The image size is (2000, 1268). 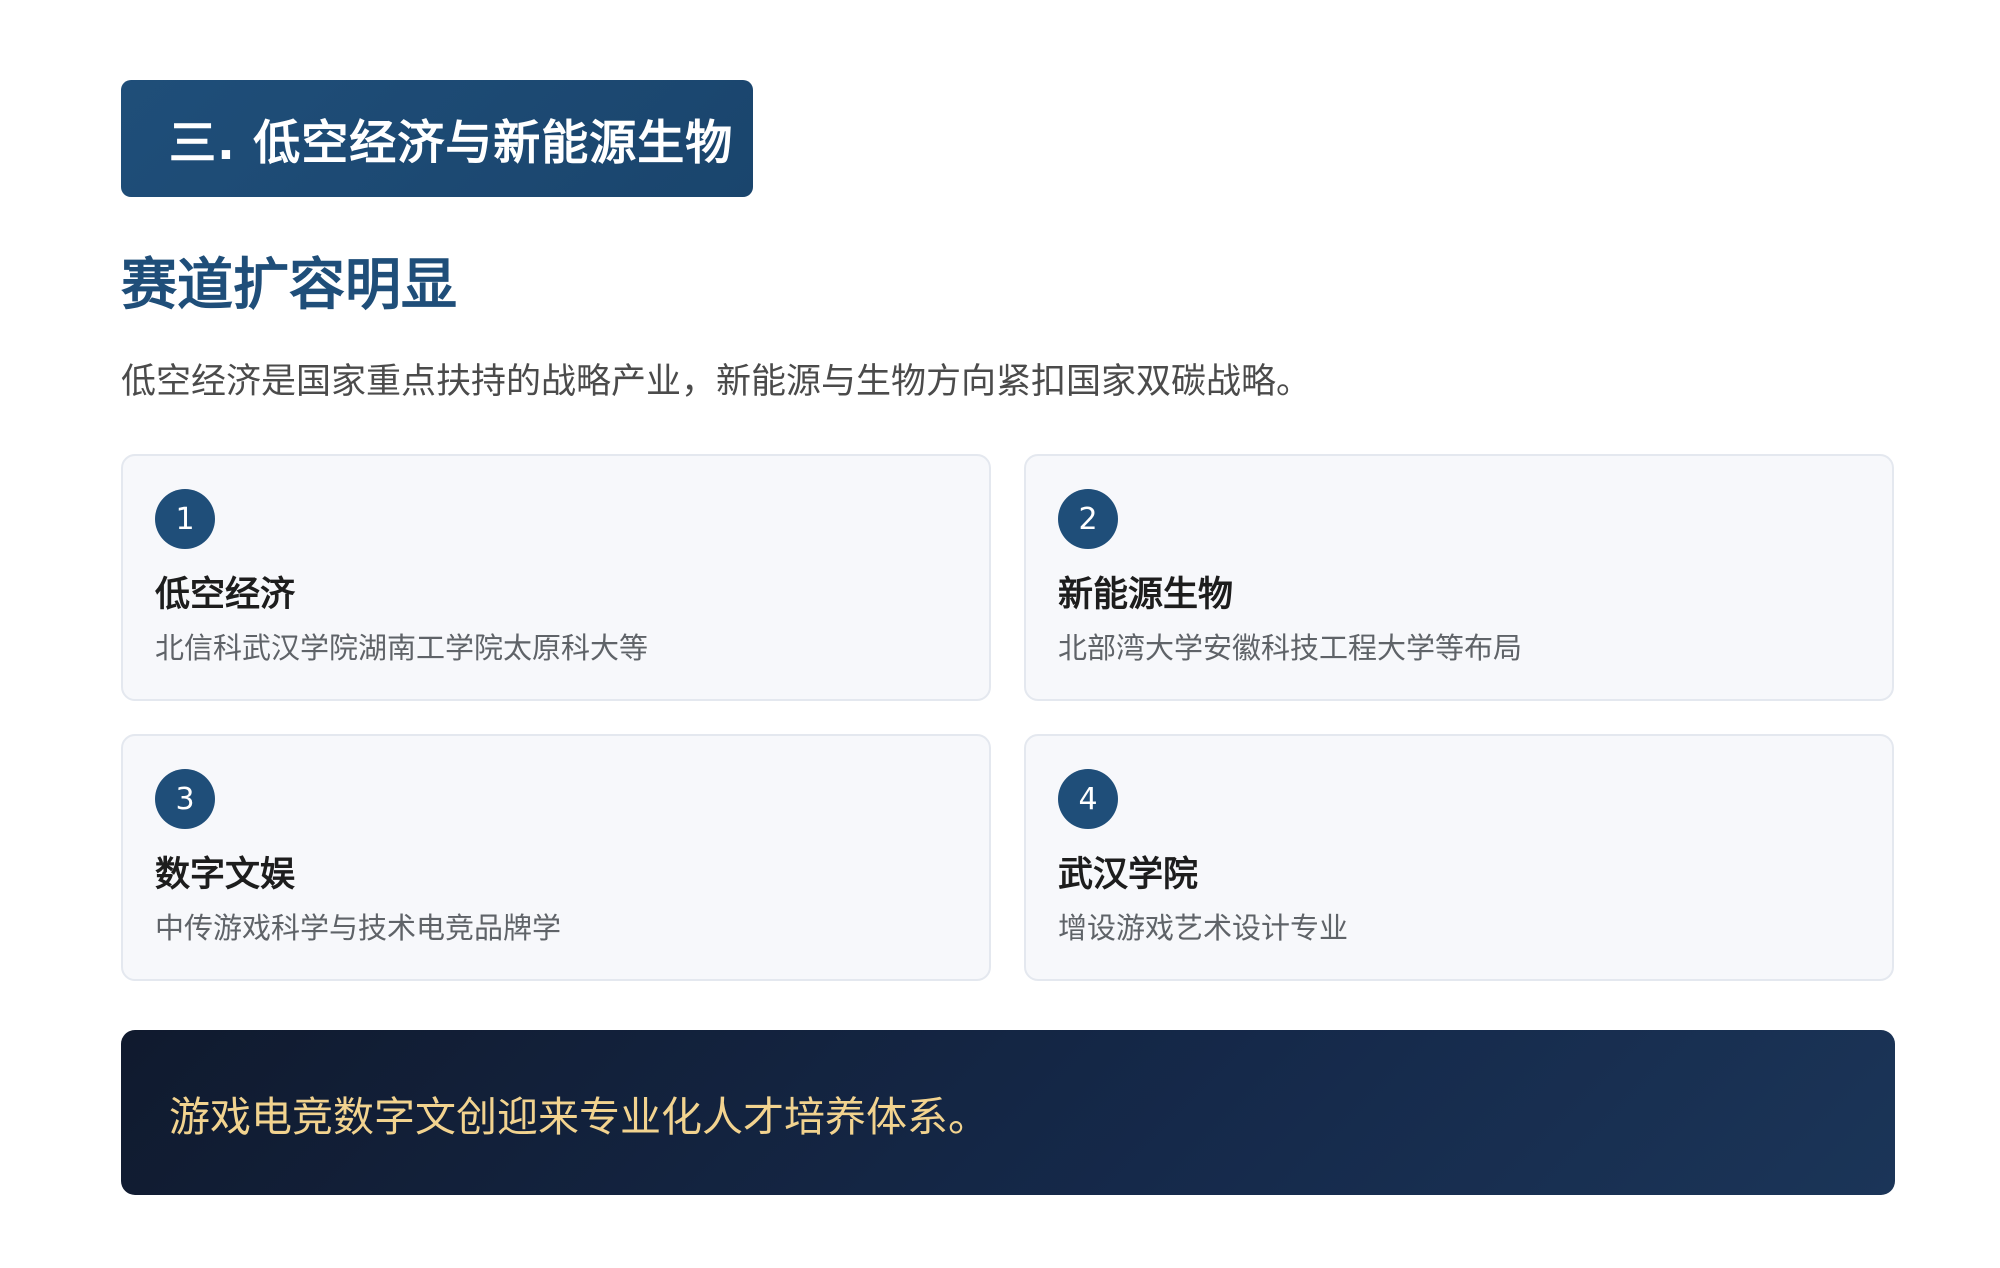 I want to click on intro-text: 低空经济是国家重点扶持的战略产业，新能源与生物方向紧扣国家双碳战略。, so click(x=716, y=382).